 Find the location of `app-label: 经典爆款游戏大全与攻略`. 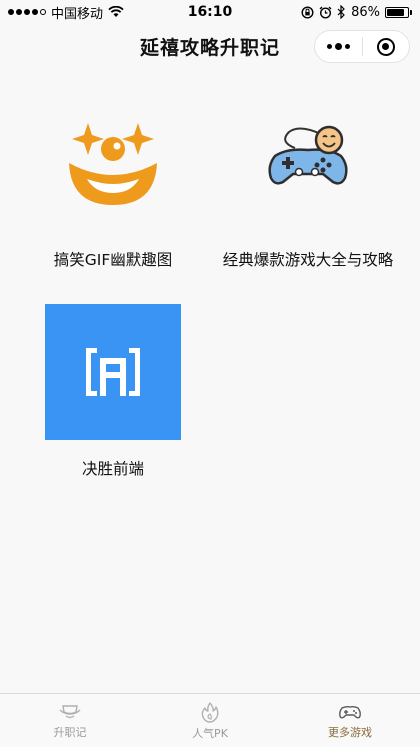

app-label: 经典爆款游戏大全与攻略 is located at coordinates (308, 260).